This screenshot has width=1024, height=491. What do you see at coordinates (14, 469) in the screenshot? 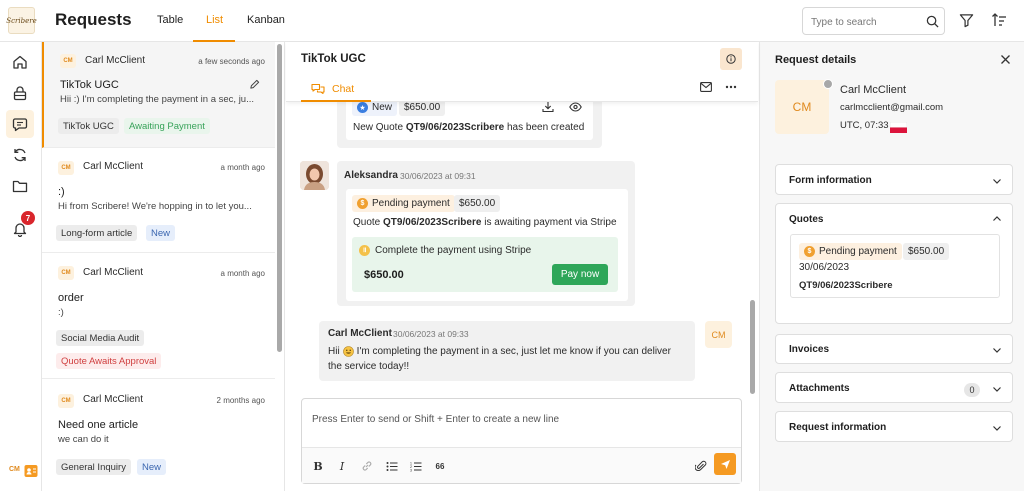
I see `user-avatar-initials: CM` at bounding box center [14, 469].